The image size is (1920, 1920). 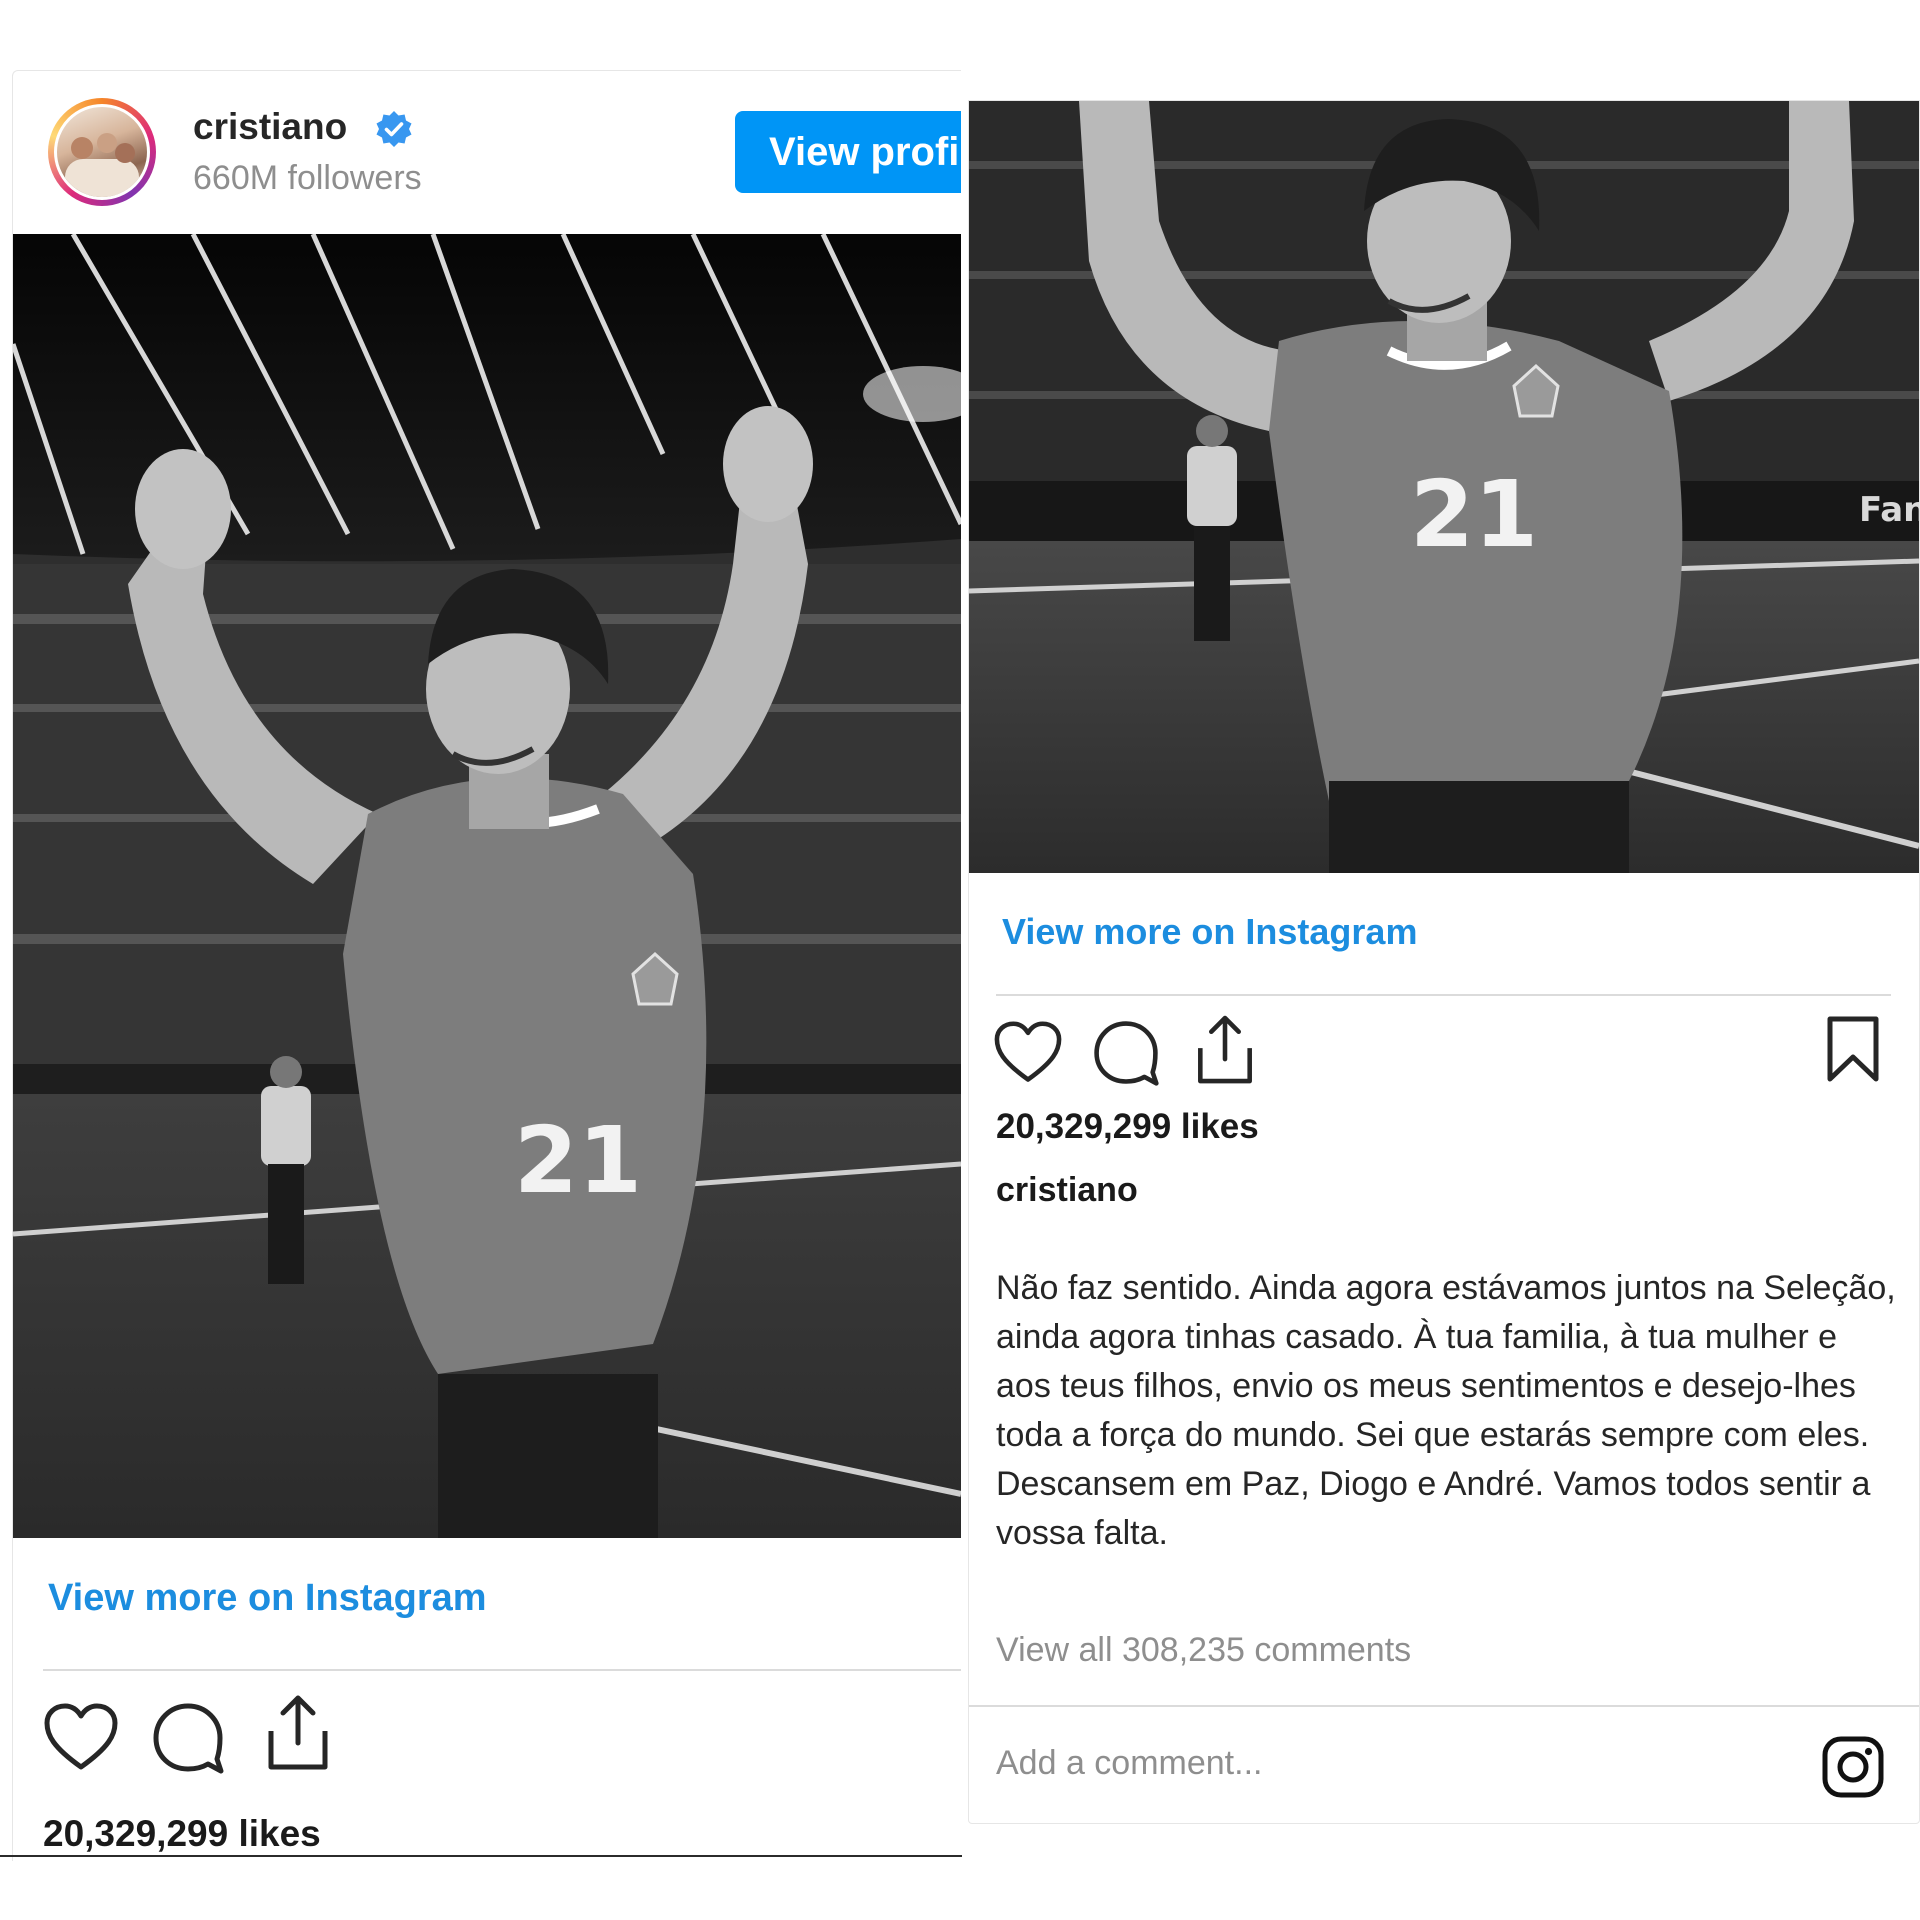 I want to click on view-profile-button: View profi, so click(x=848, y=152).